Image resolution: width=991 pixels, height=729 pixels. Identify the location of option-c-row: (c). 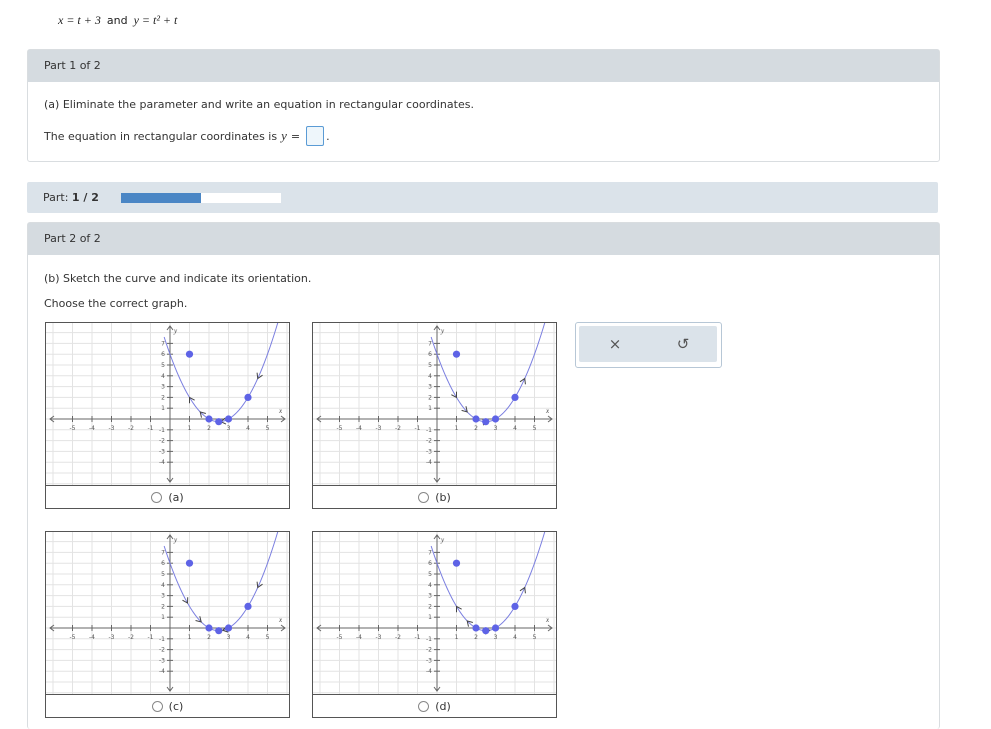
(167, 705).